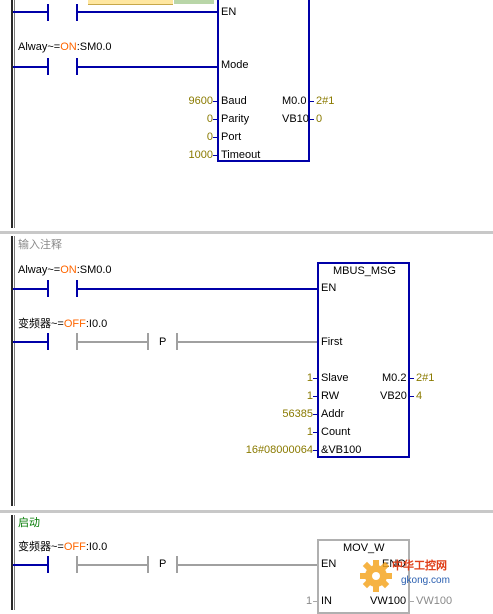 This screenshot has width=493, height=614. I want to click on output-label: VB20, so click(393, 396).